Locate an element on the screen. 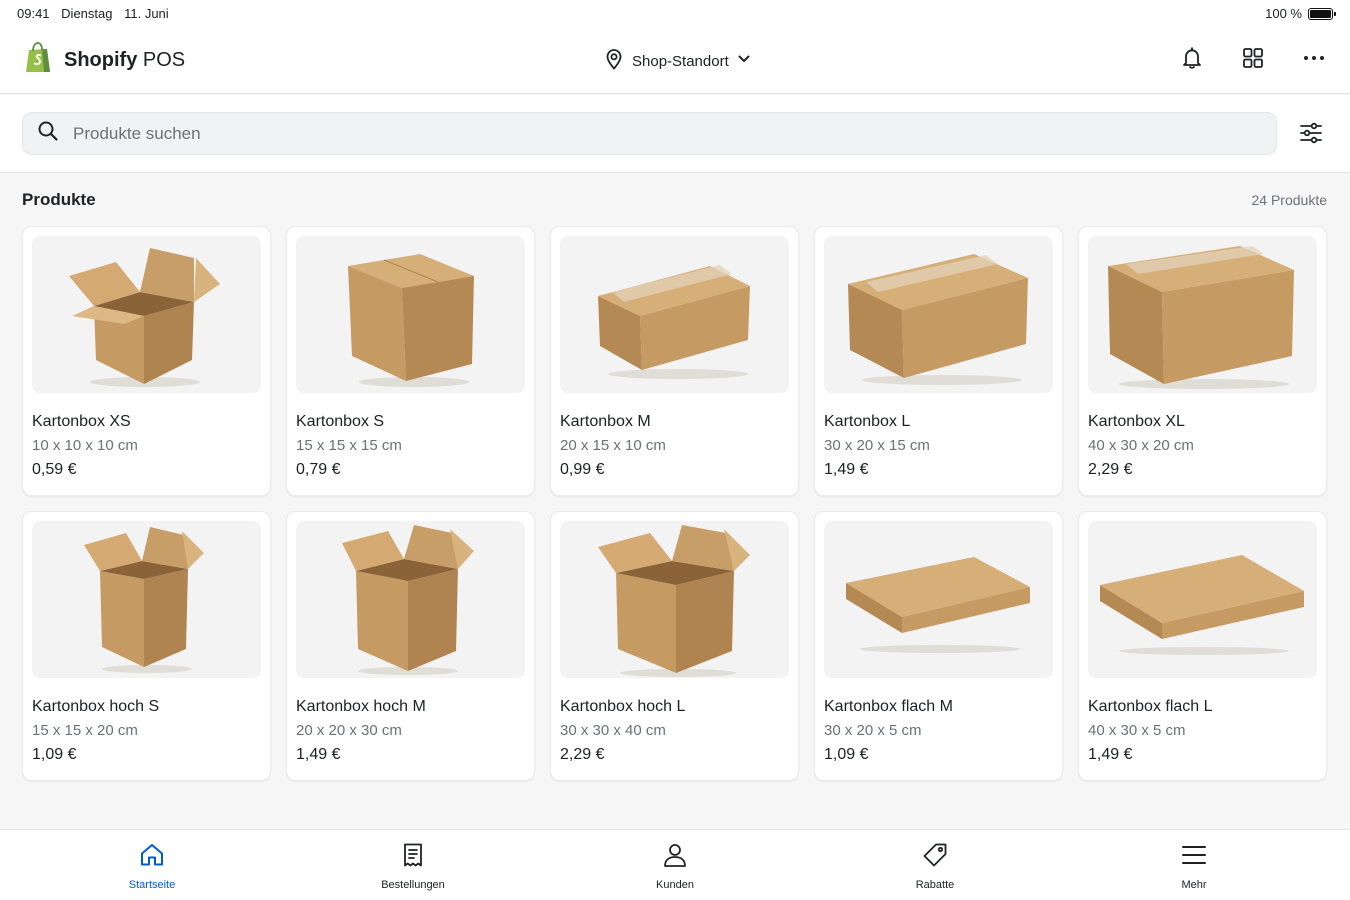 Image resolution: width=1350 pixels, height=900 pixels. product-card: Kartonbox L 30 x 20 x 15 cm 1,49 € is located at coordinates (938, 361).